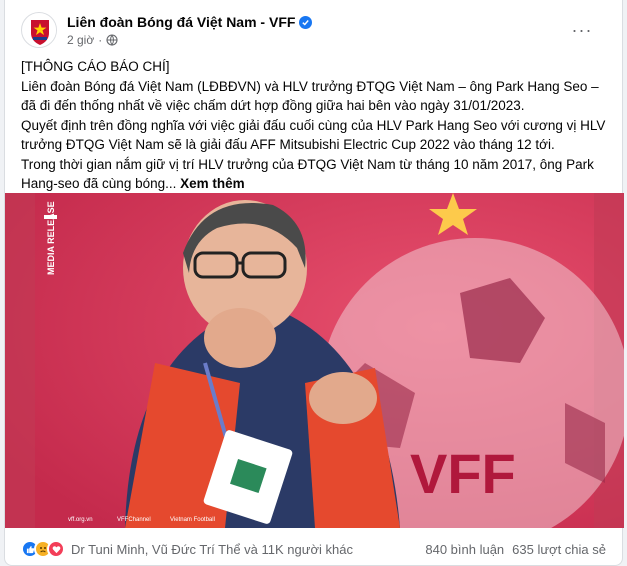 Image resolution: width=627 pixels, height=566 pixels. I want to click on post-meta: 2 giờ ·, so click(92, 40).